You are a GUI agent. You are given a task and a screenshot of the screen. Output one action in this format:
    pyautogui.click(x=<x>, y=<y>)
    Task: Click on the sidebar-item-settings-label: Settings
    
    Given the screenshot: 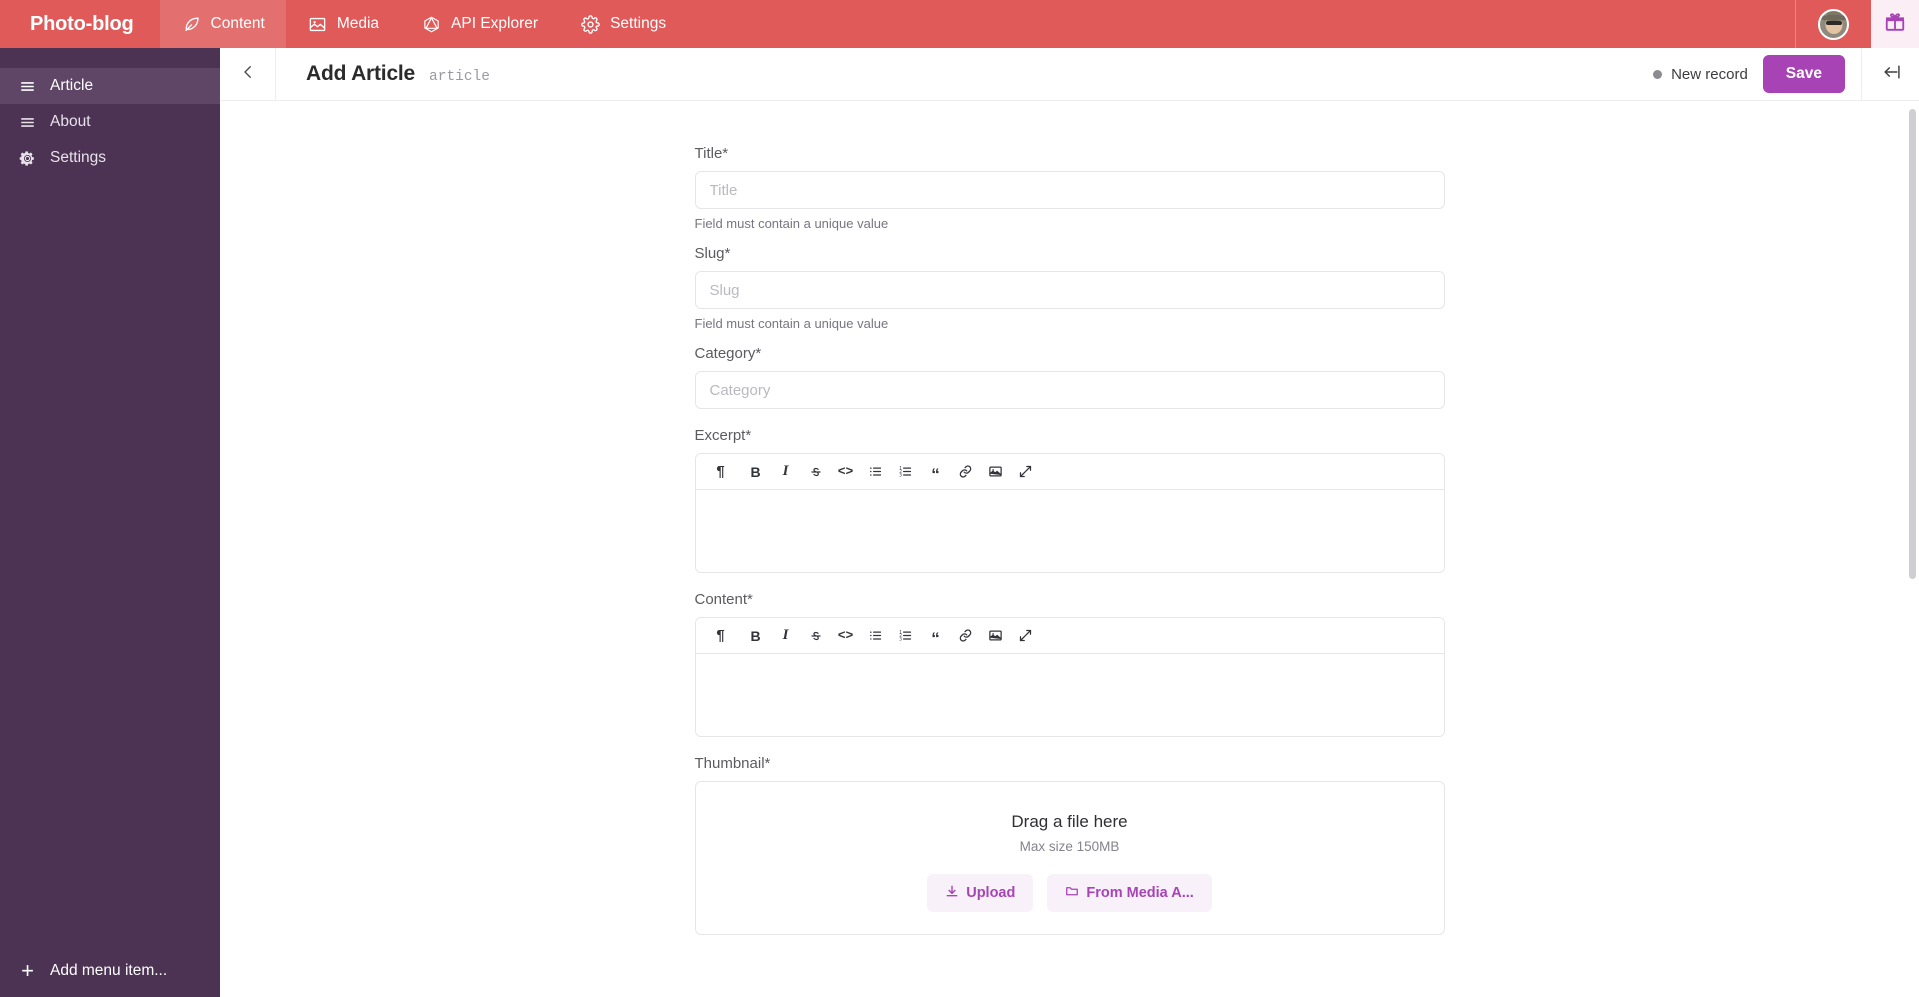 What is the action you would take?
    pyautogui.click(x=78, y=157)
    